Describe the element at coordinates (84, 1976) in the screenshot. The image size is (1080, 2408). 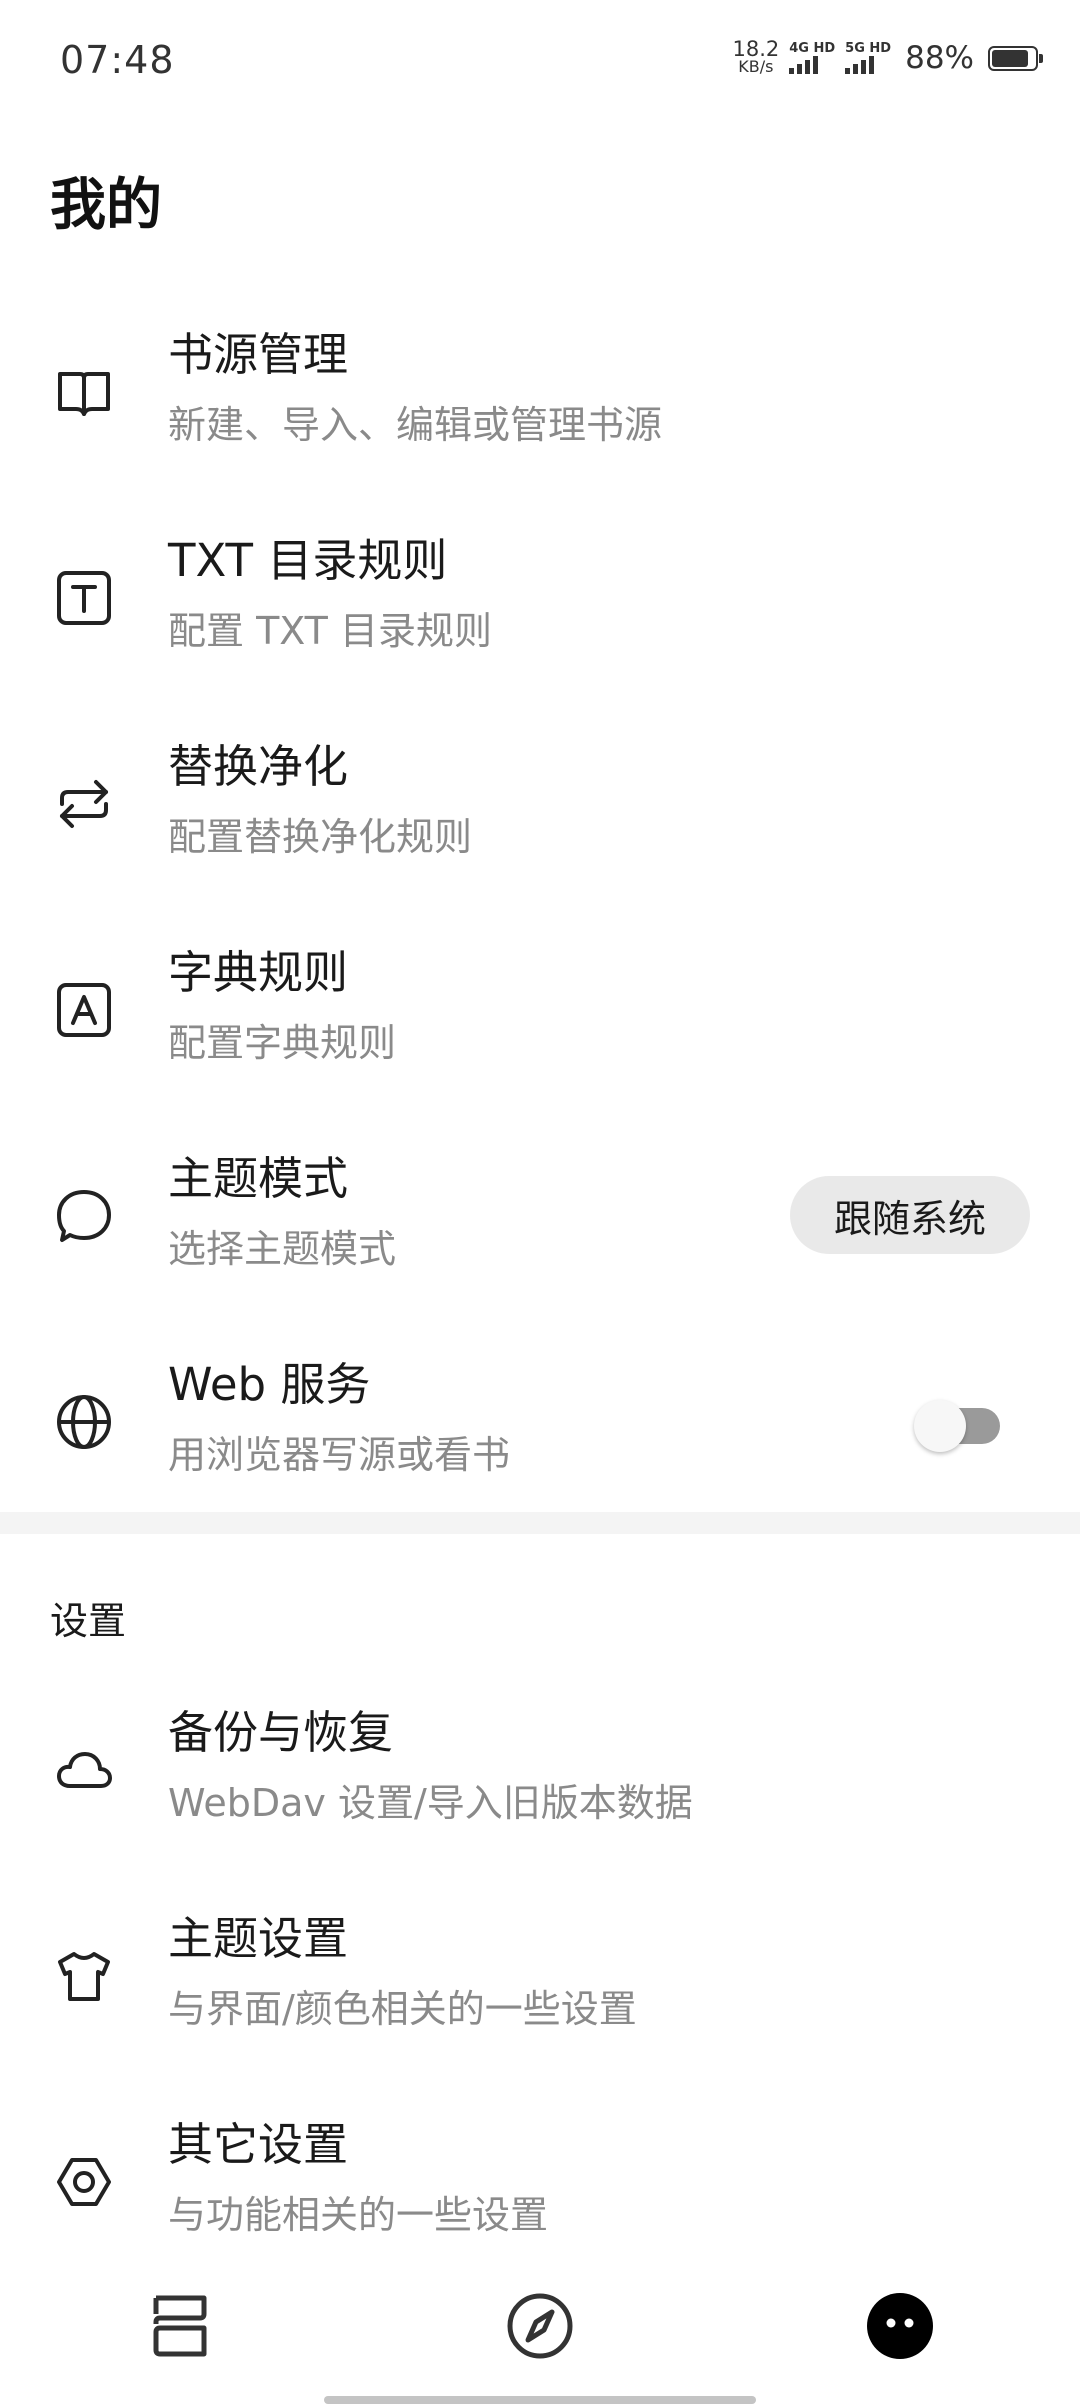
I see `tshirt-icon` at that location.